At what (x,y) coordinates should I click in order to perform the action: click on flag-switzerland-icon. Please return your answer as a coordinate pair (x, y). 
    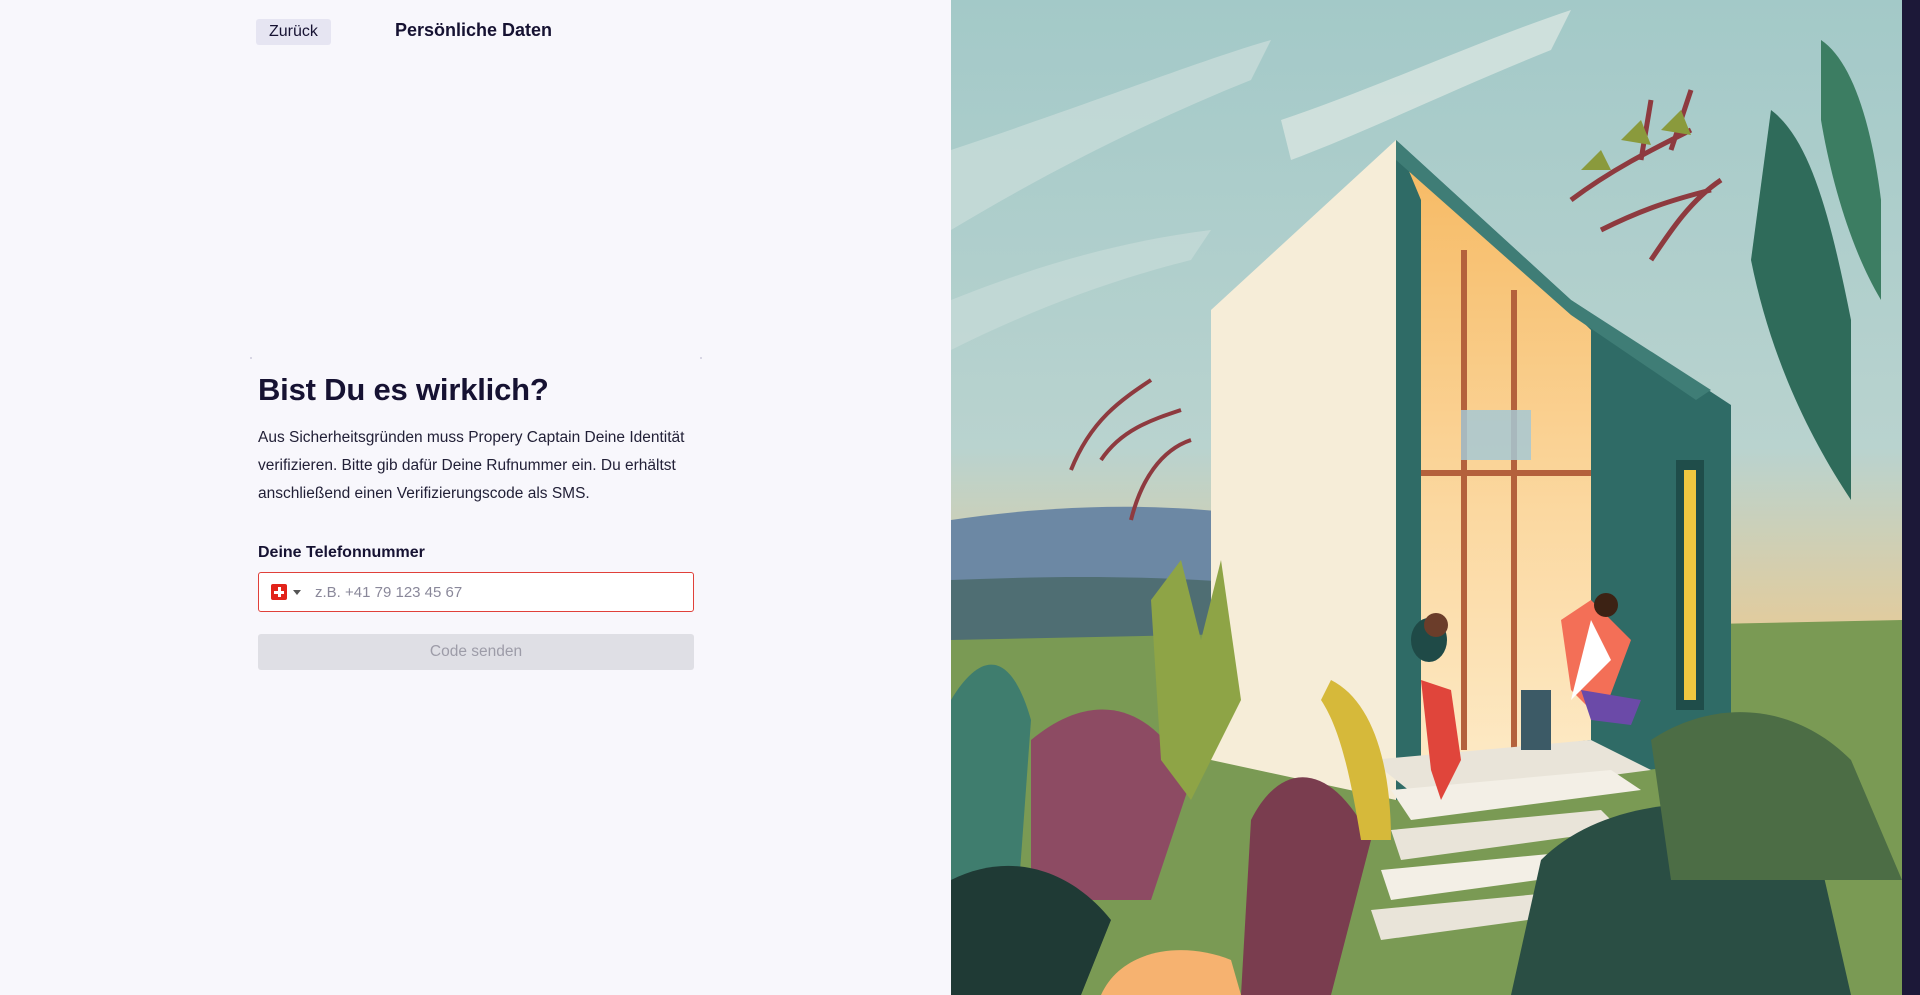
    Looking at the image, I should click on (279, 592).